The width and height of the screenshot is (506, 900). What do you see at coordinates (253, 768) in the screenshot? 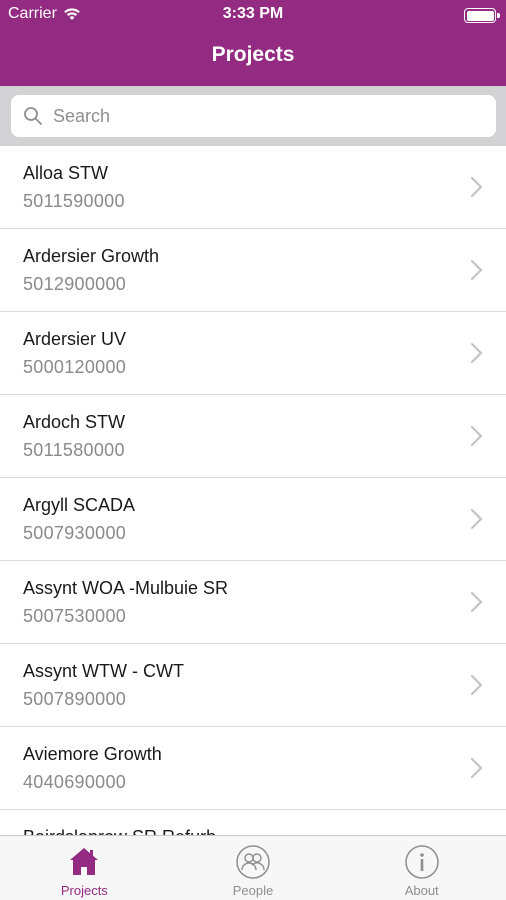
I see `project-row: Aviemore Growth 4040690000` at bounding box center [253, 768].